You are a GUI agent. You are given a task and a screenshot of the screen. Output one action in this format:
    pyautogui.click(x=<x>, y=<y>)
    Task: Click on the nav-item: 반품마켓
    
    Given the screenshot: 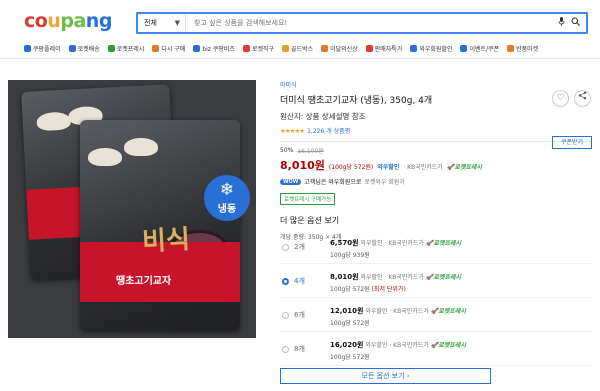 What is the action you would take?
    pyautogui.click(x=522, y=48)
    